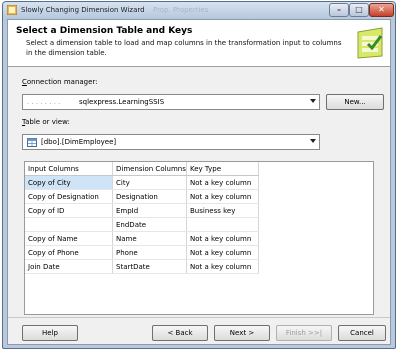 The width and height of the screenshot is (400, 352). Describe the element at coordinates (32, 142) in the screenshot. I see `table-icon` at that location.